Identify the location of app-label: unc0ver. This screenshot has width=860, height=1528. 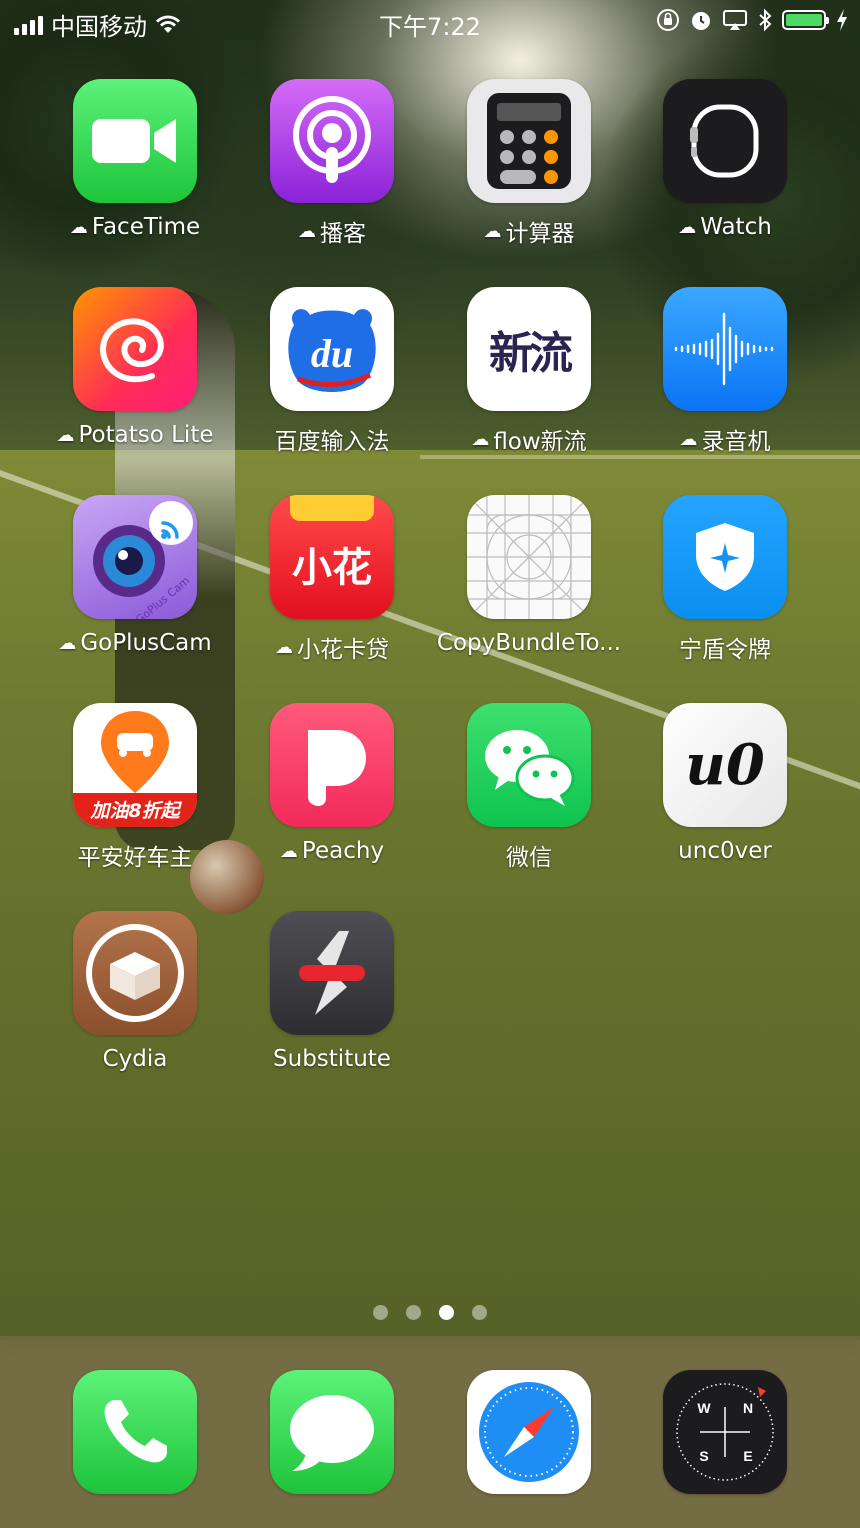
(725, 851).